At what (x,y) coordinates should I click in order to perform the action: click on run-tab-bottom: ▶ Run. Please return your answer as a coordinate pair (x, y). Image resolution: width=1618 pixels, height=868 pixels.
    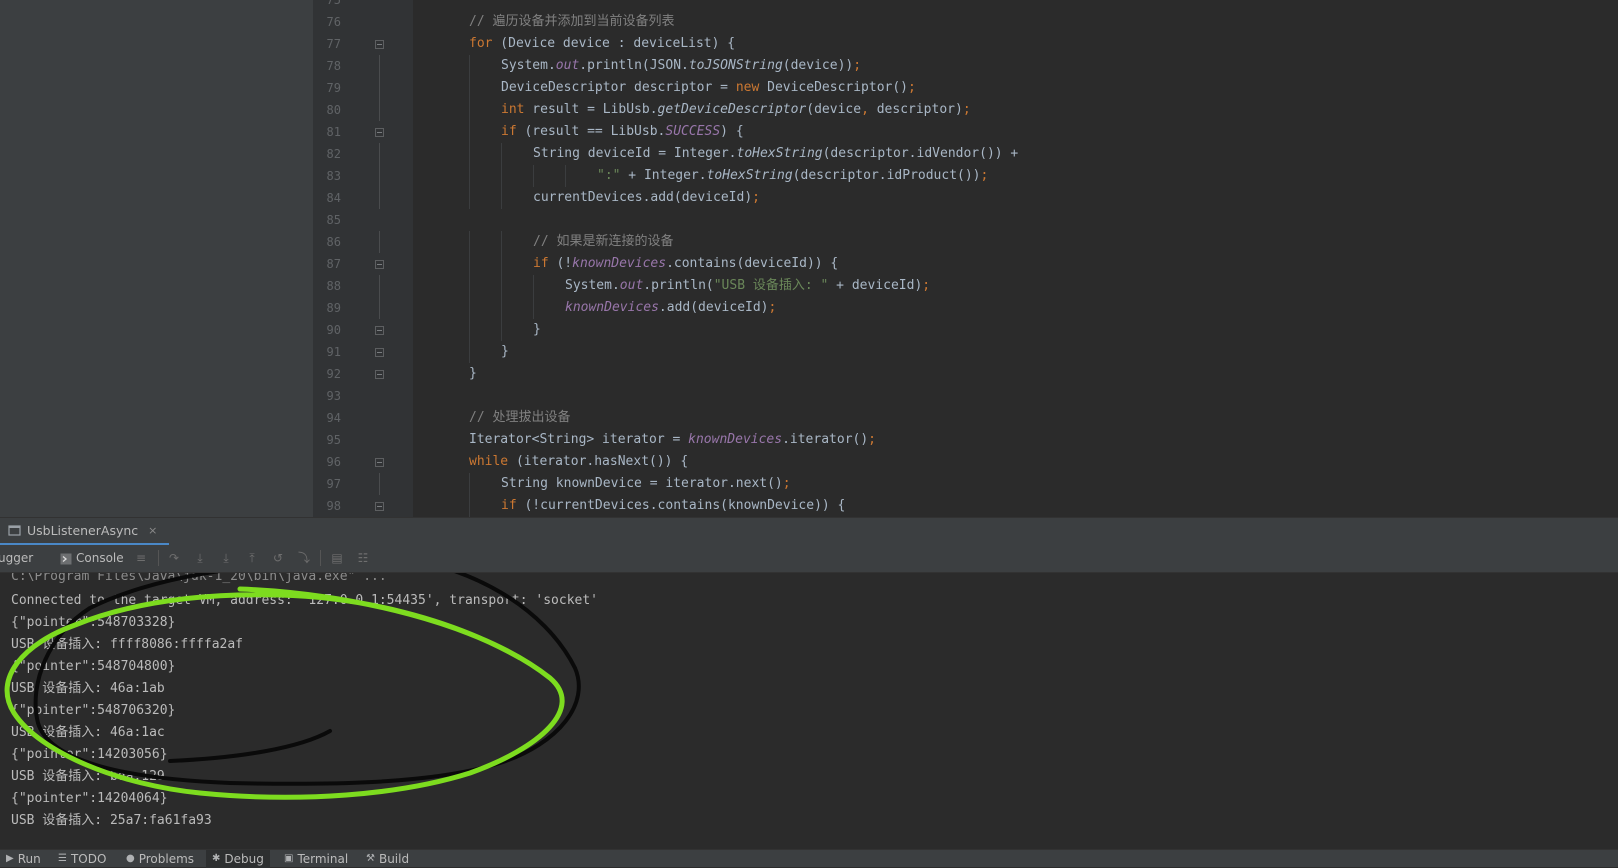
    Looking at the image, I should click on (23, 859).